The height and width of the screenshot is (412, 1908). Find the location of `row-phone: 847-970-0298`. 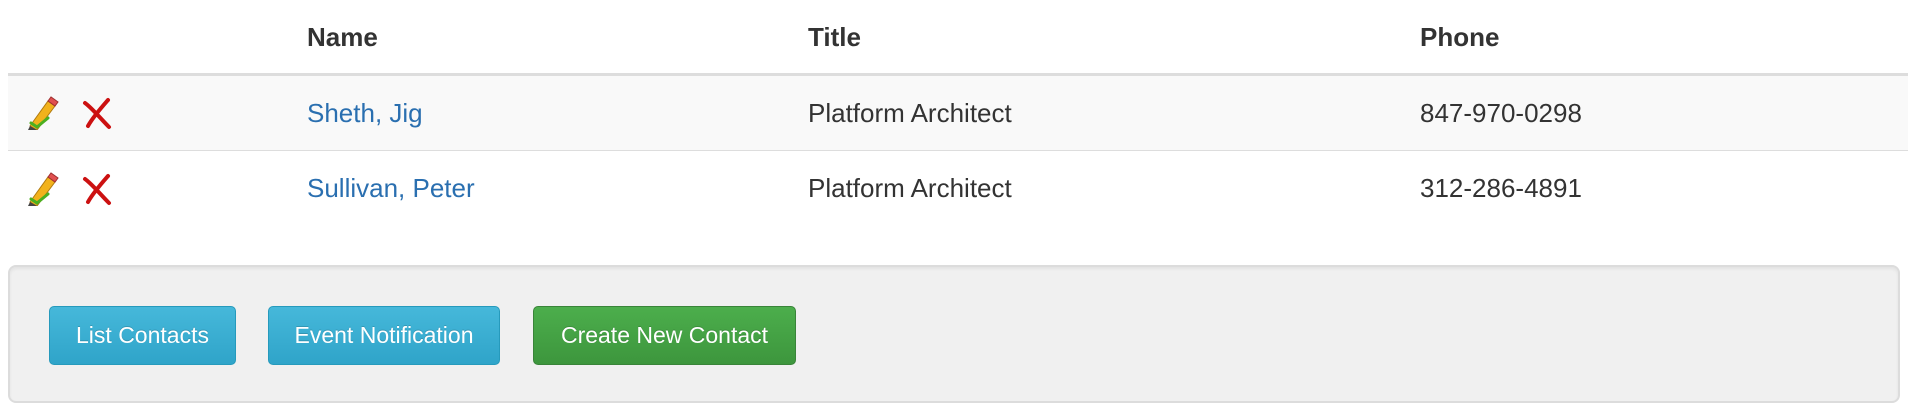

row-phone: 847-970-0298 is located at coordinates (1501, 112).